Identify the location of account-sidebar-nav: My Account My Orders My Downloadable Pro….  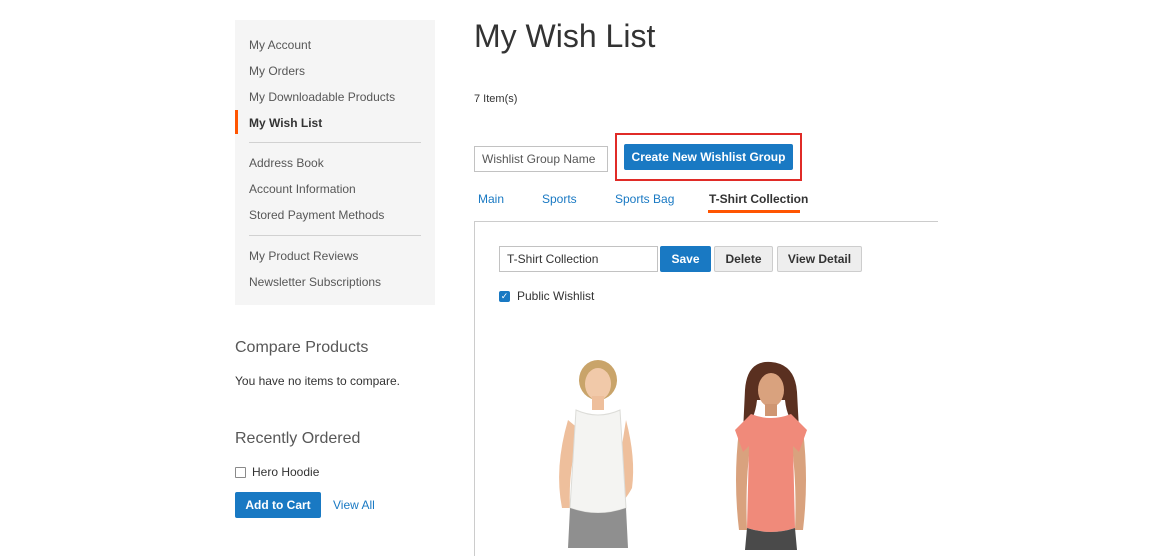
(335, 162).